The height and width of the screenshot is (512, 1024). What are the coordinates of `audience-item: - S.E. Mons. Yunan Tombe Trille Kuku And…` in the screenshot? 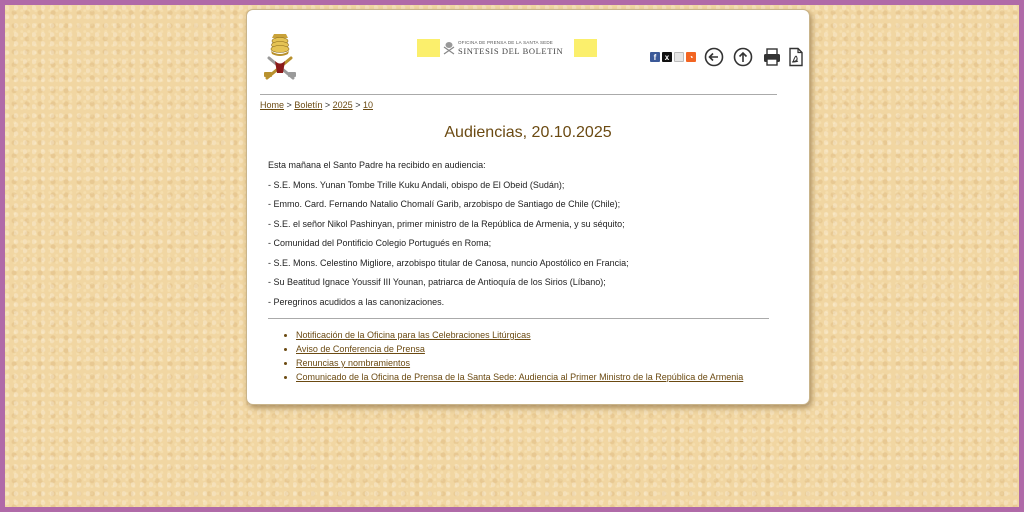 It's located at (416, 184).